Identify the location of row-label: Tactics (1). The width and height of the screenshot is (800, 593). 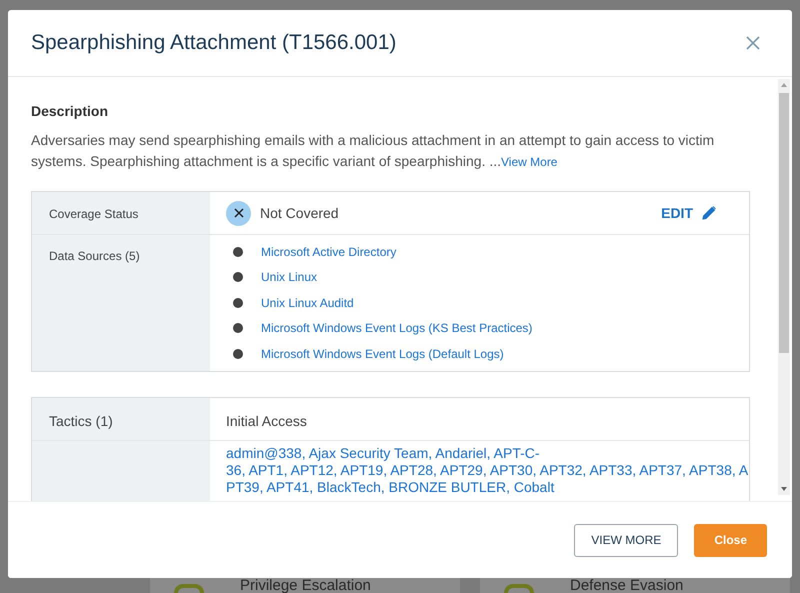
(121, 419).